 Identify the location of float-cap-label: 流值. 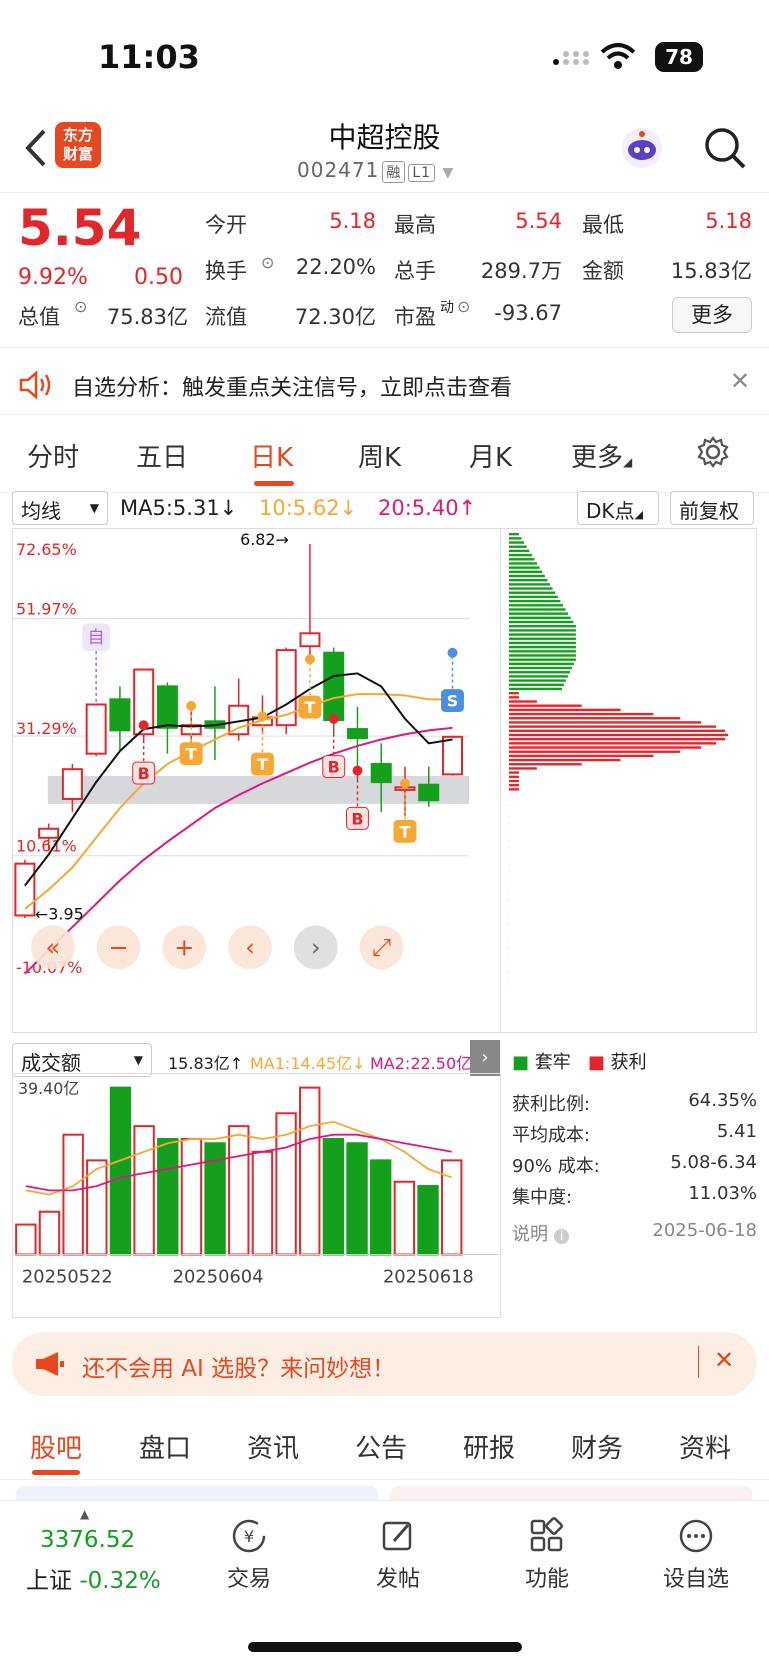
(226, 317).